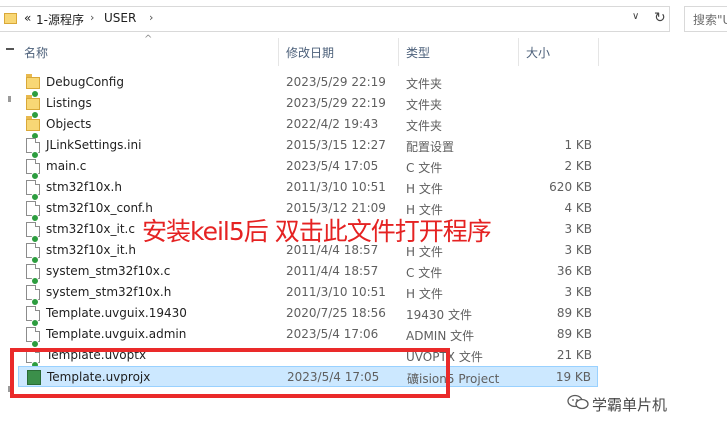 The height and width of the screenshot is (437, 727). Describe the element at coordinates (363, 50) in the screenshot. I see `column-headers: ^ 名称 修改日期 类型 大小` at that location.